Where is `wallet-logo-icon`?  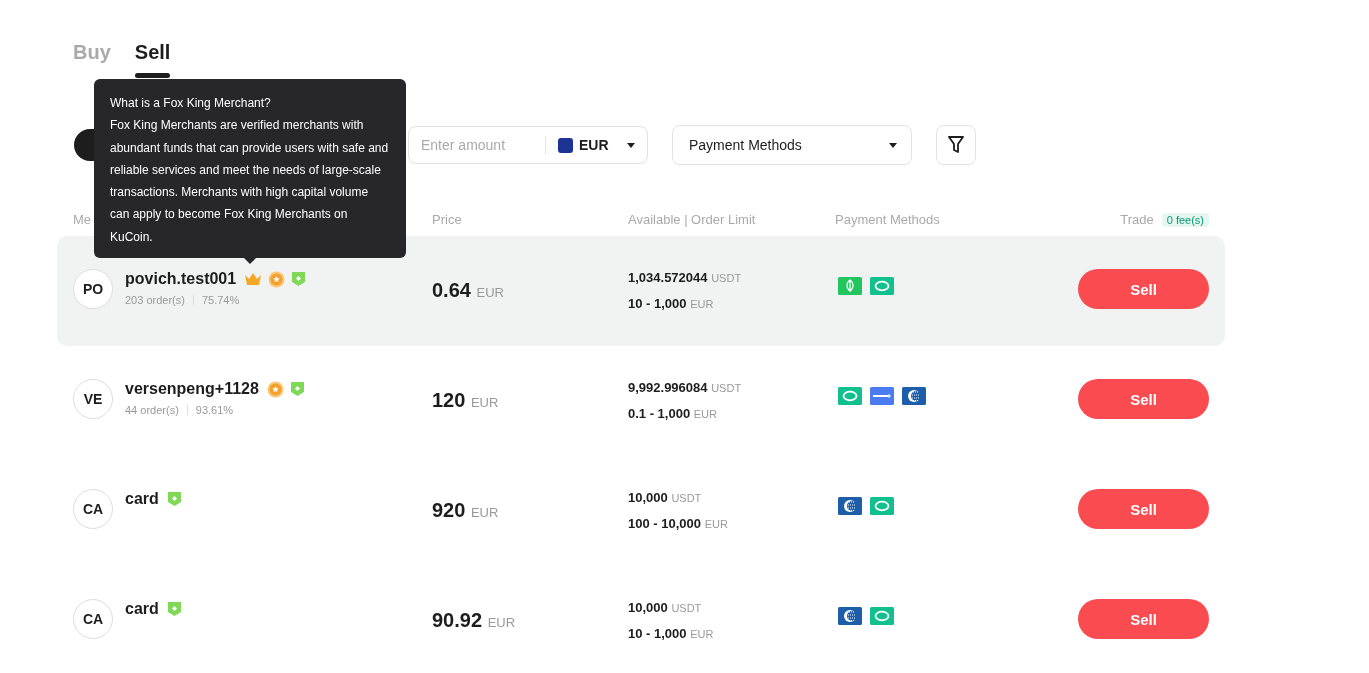
wallet-logo-icon is located at coordinates (882, 396).